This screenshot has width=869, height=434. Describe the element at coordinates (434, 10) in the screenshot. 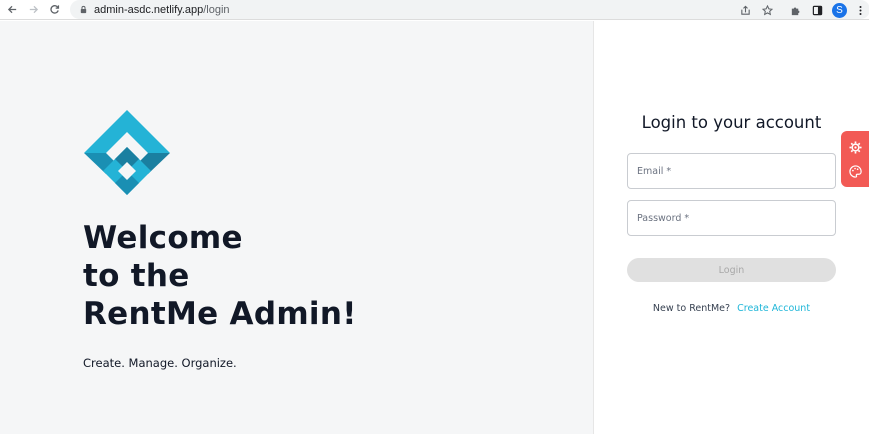

I see `browser-toolbar: admin-asdc.netlify.app/login S` at that location.